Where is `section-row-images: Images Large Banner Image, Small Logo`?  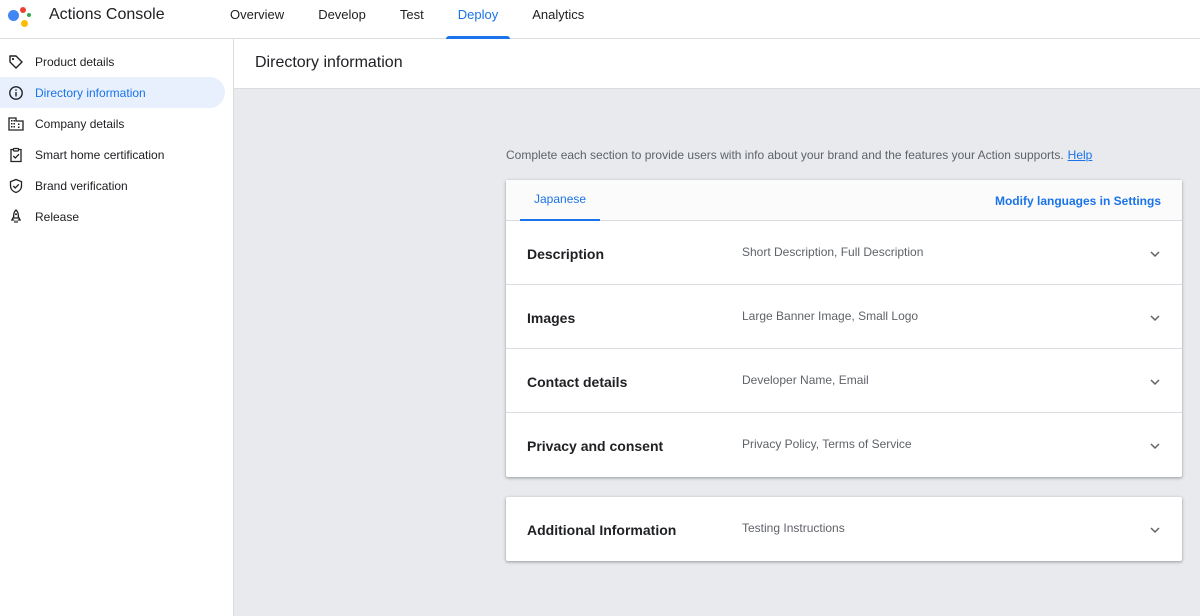
section-row-images: Images Large Banner Image, Small Logo is located at coordinates (844, 317).